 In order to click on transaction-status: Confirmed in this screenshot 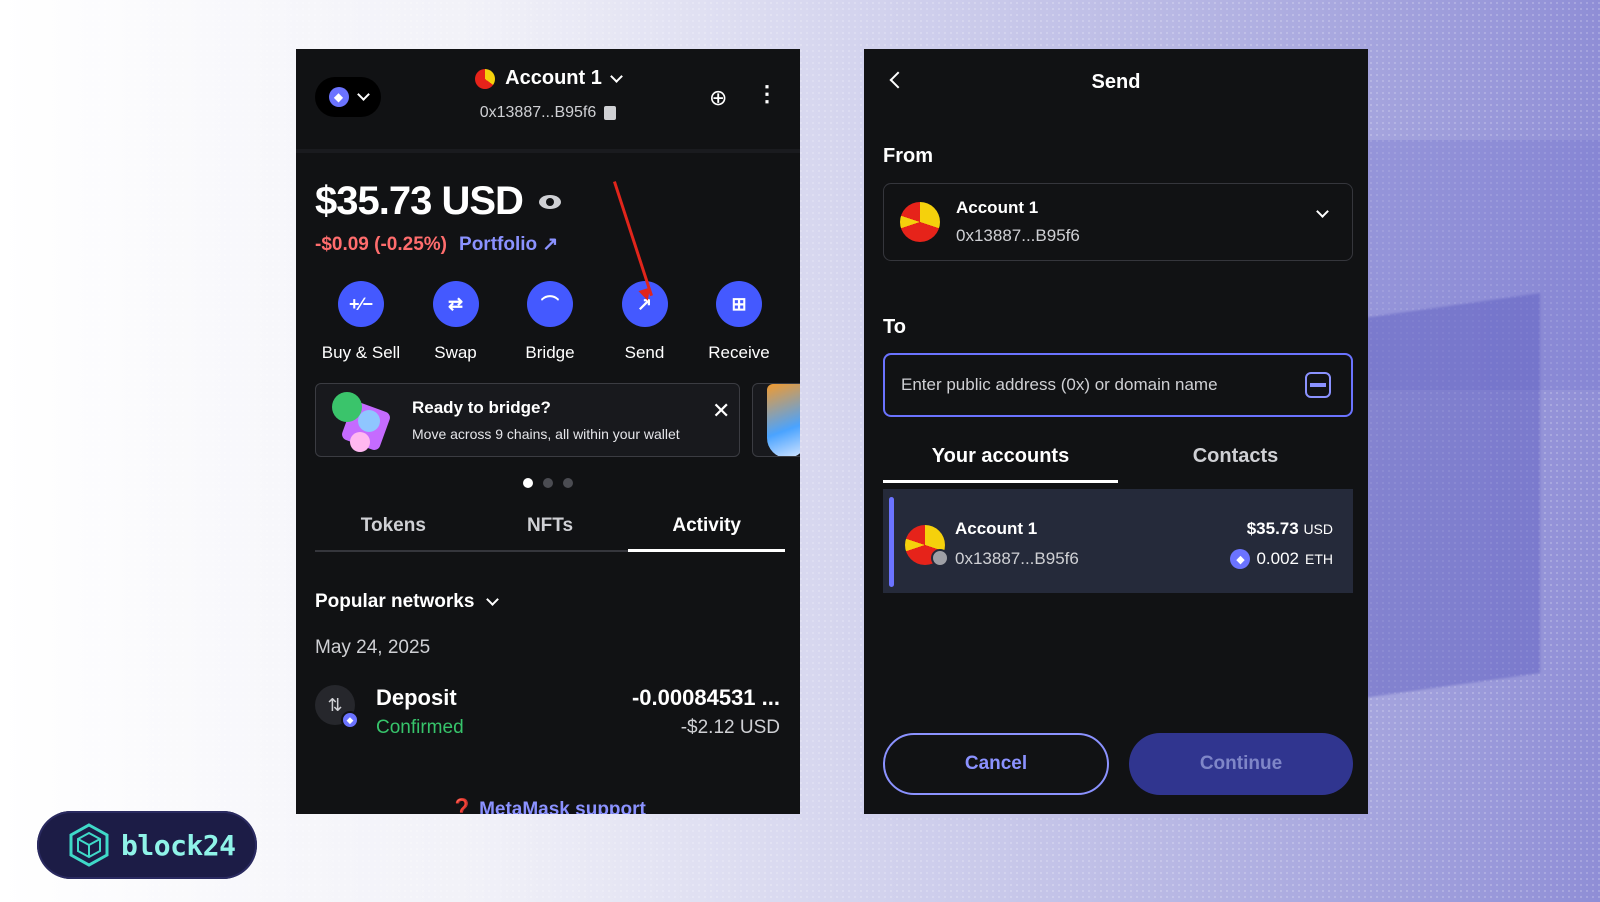, I will do `click(420, 727)`.